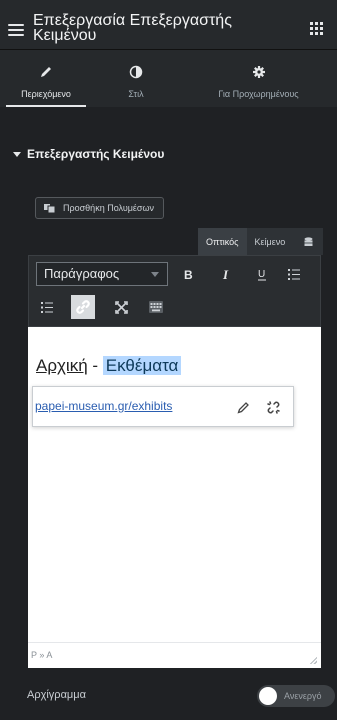 Image resolution: width=337 pixels, height=720 pixels. I want to click on fullscreen-icon, so click(121, 307).